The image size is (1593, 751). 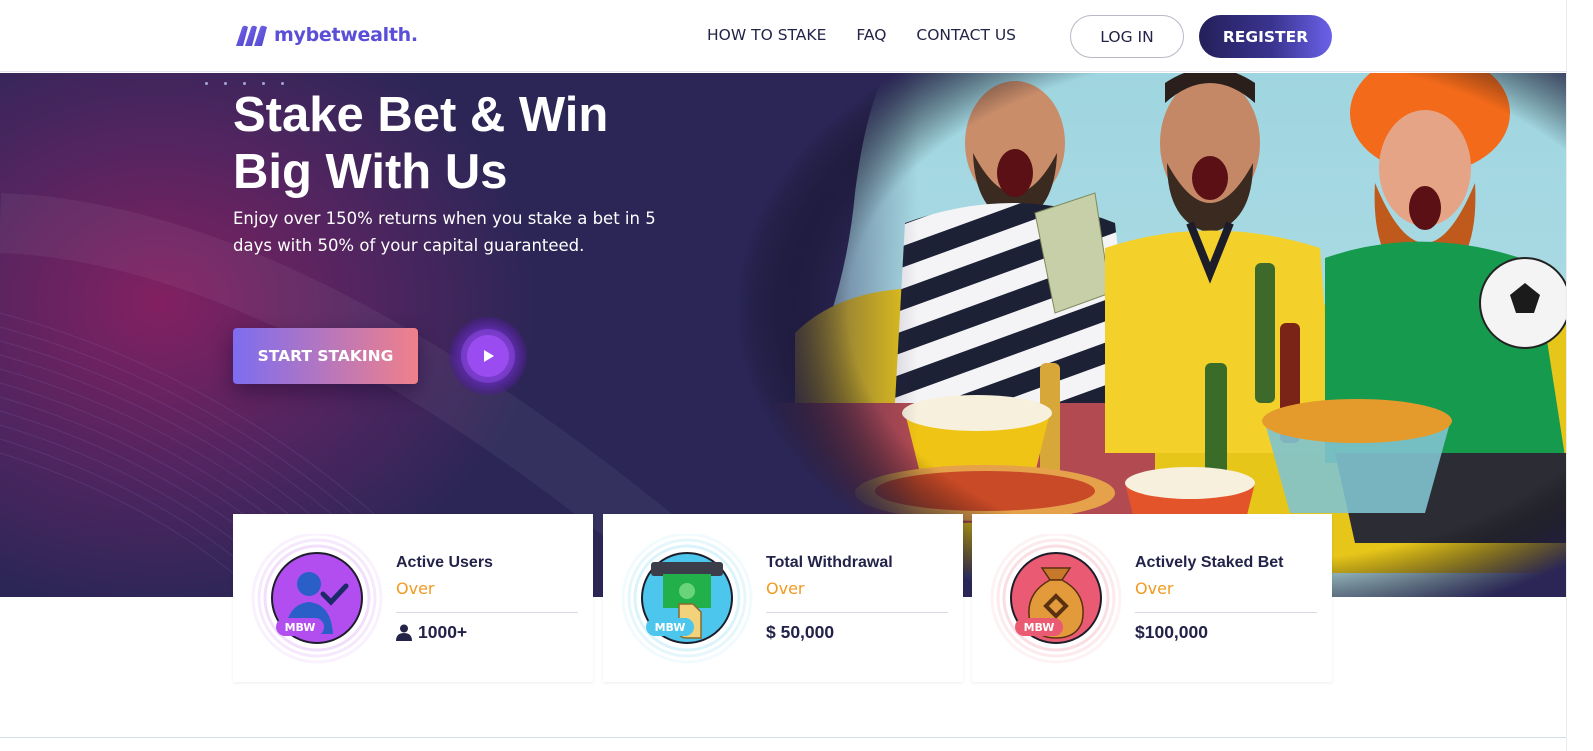 I want to click on user-check-icon, so click(x=317, y=599).